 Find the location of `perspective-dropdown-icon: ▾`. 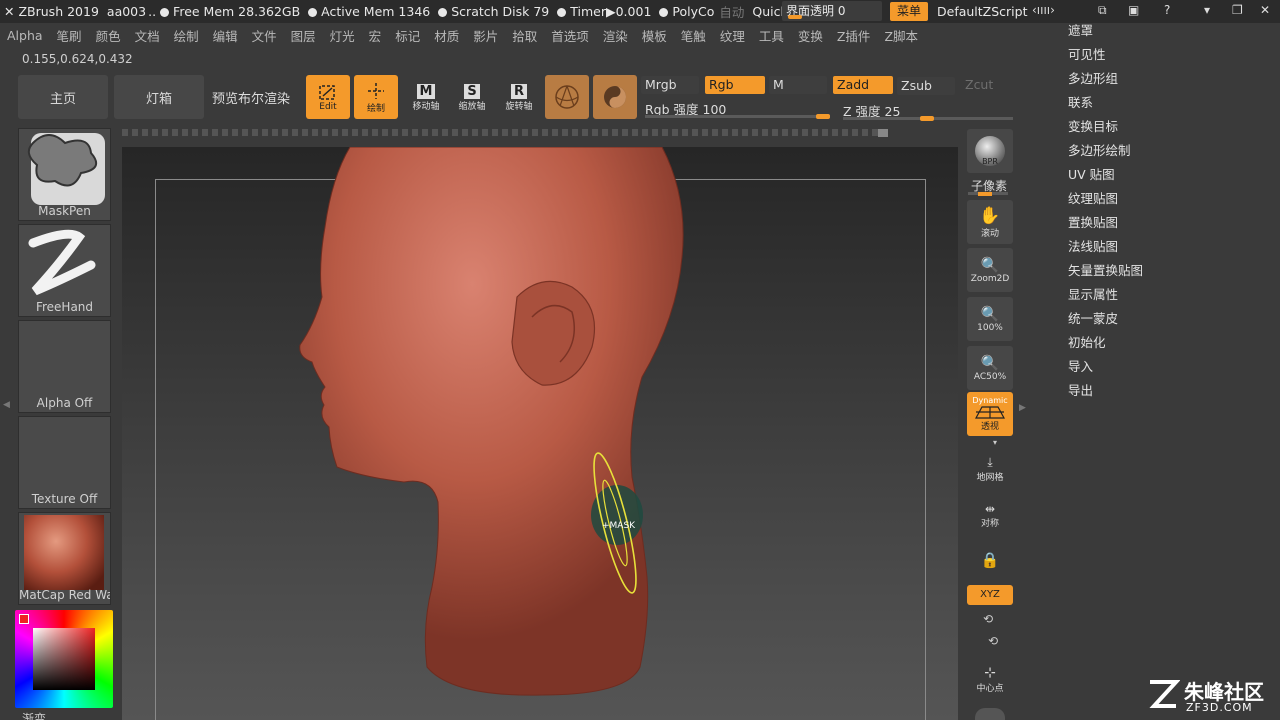

perspective-dropdown-icon: ▾ is located at coordinates (995, 442).